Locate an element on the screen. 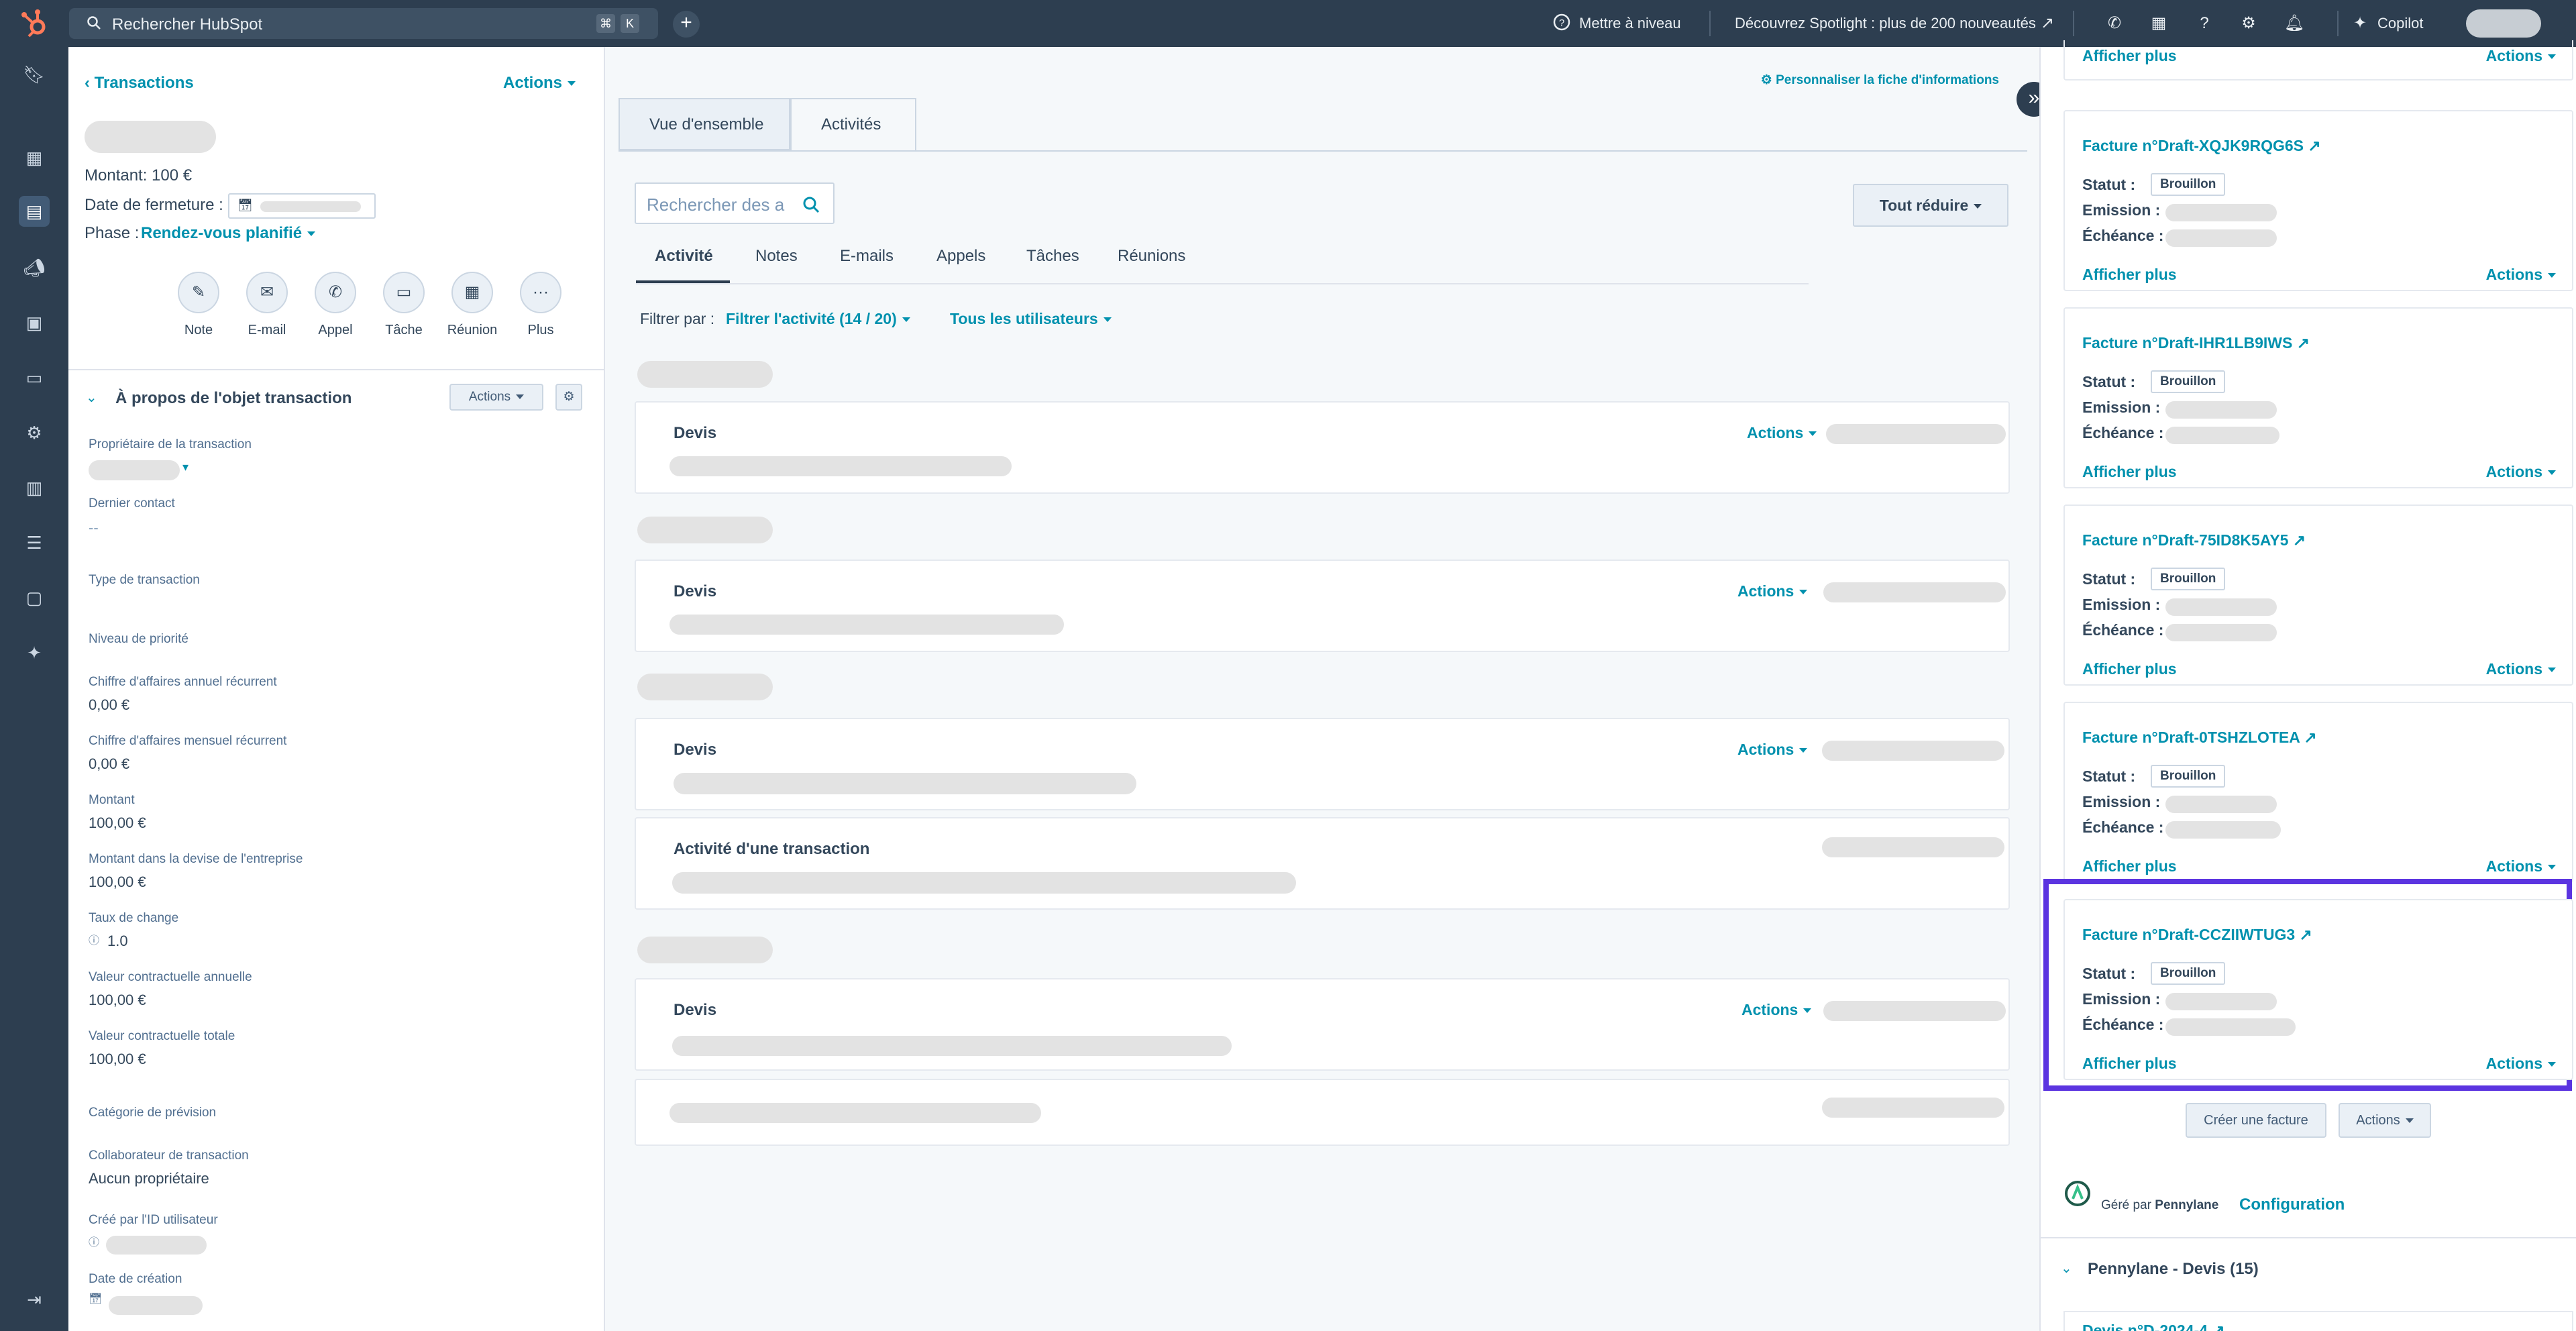 This screenshot has width=2576, height=1331. subtab-emails: E-mails is located at coordinates (867, 256).